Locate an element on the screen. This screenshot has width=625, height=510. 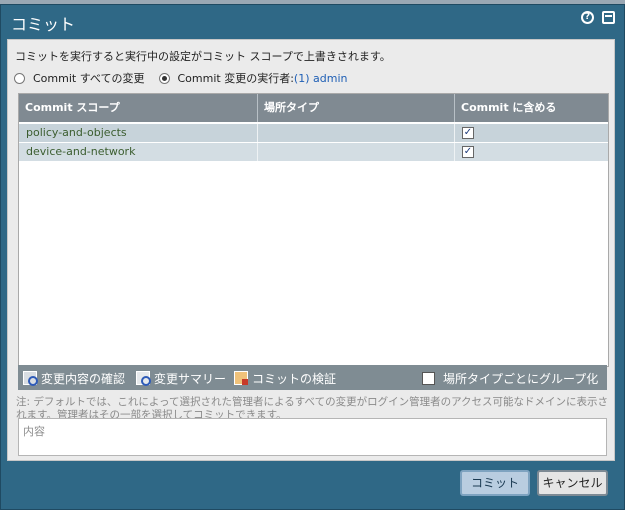
group-by-location-toggle: 場所タイプごとにグループ化 is located at coordinates (510, 378).